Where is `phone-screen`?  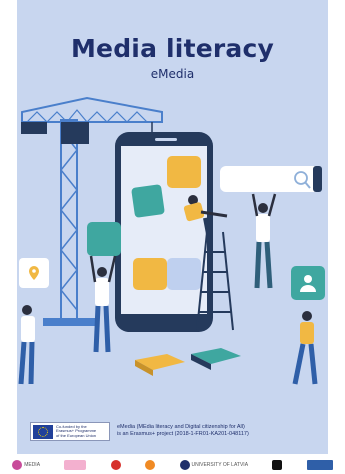
phone-screen is located at coordinates (164, 232).